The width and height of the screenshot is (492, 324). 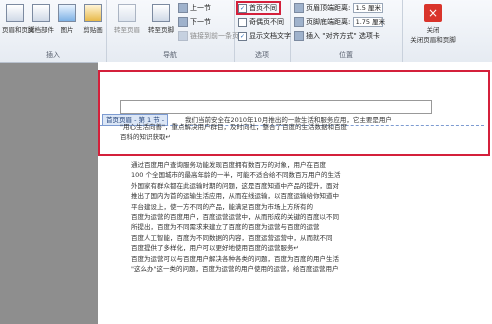 I want to click on body-line: 100 个全国城市的最高年龄的一半，可能不适合给不同数百万用户的生活, so click(x=236, y=175).